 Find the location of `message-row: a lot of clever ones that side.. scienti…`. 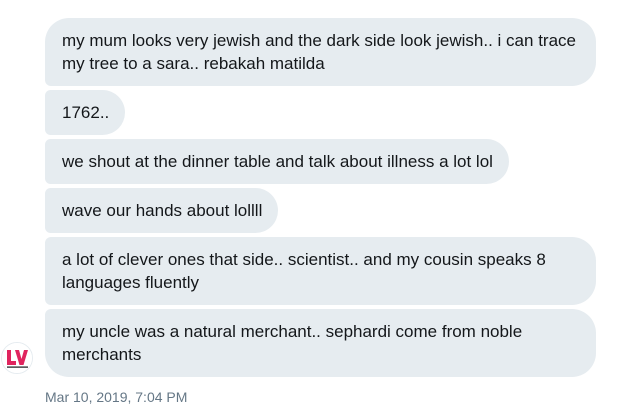

message-row: a lot of clever ones that side.. scienti… is located at coordinates (325, 271).